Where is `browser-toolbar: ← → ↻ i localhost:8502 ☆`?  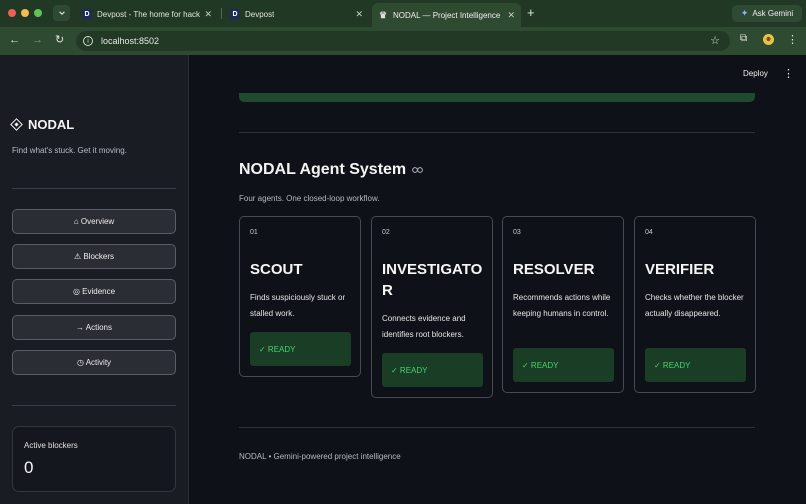 browser-toolbar: ← → ↻ i localhost:8502 ☆ is located at coordinates (403, 41).